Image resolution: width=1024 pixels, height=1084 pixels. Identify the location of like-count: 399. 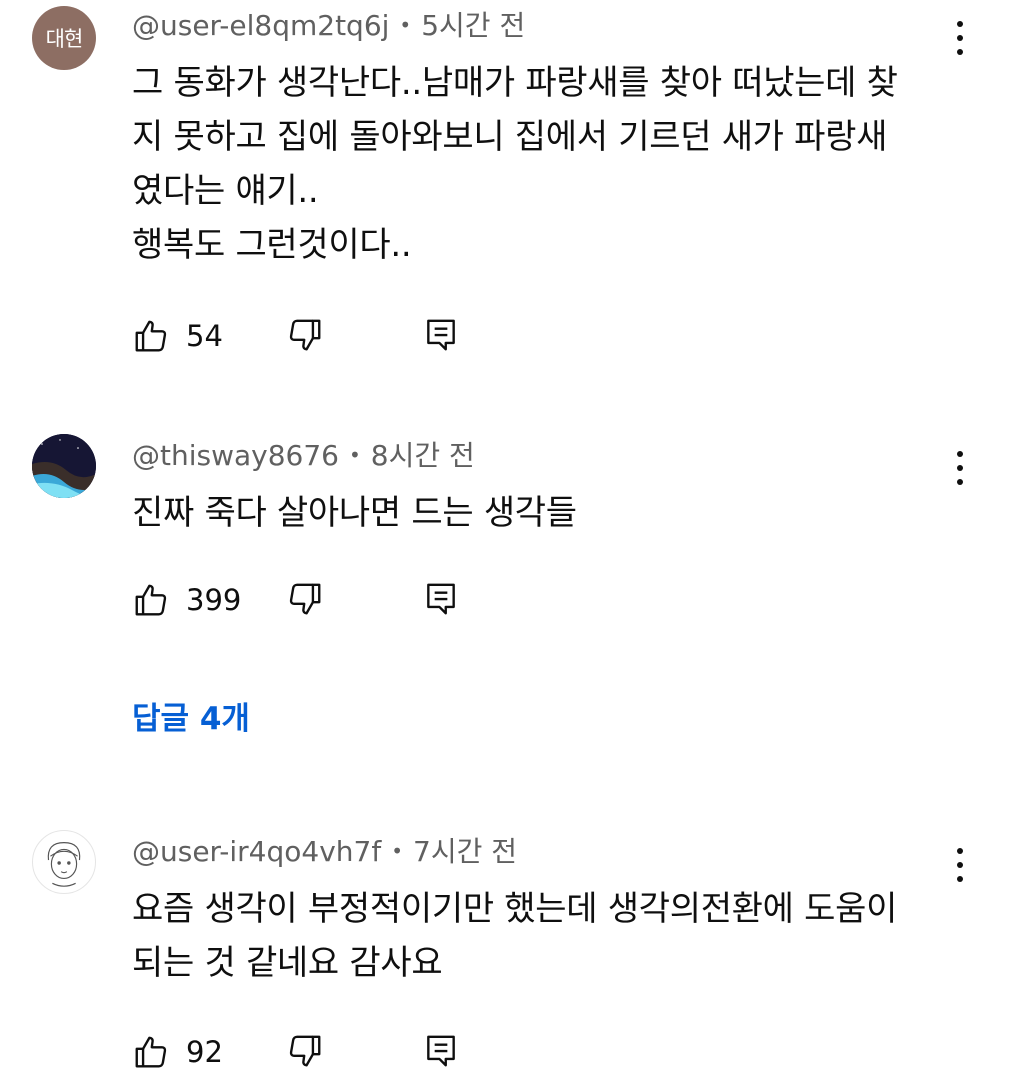
(214, 600).